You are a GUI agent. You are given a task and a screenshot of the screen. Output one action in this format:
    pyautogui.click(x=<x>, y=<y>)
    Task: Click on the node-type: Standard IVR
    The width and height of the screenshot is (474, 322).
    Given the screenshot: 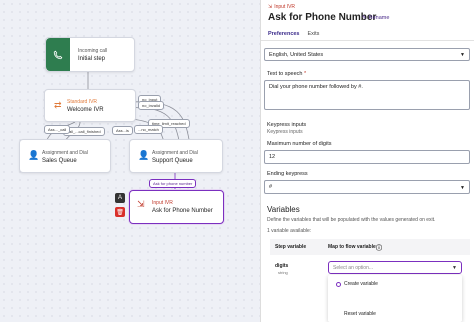 What is the action you would take?
    pyautogui.click(x=82, y=102)
    